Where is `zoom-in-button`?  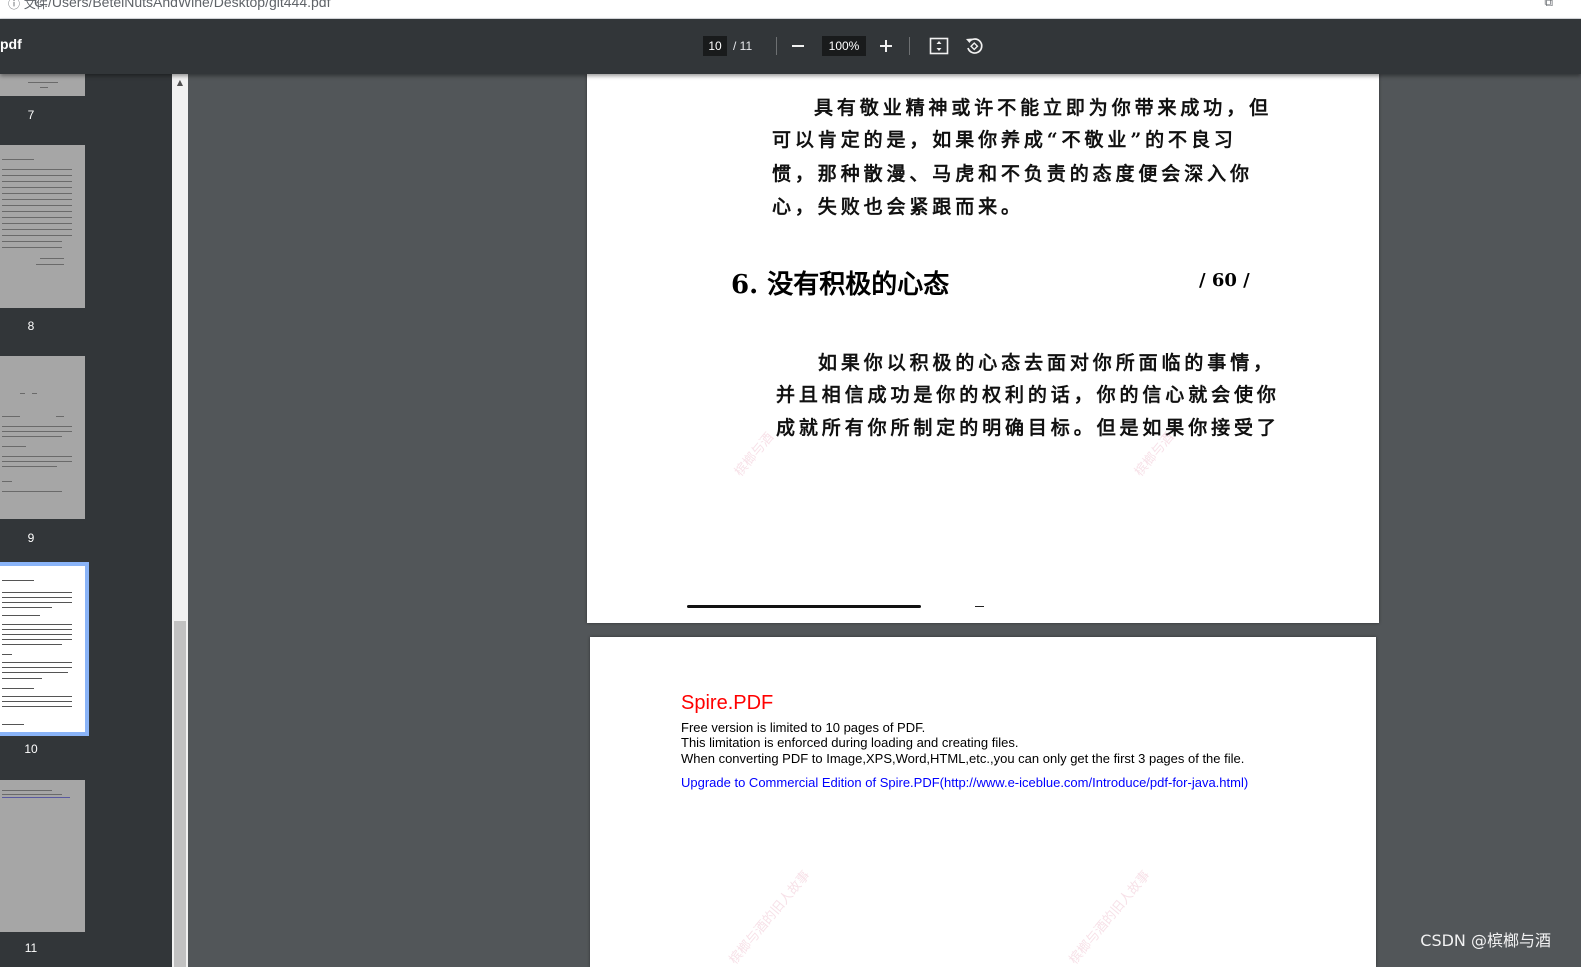 zoom-in-button is located at coordinates (886, 46).